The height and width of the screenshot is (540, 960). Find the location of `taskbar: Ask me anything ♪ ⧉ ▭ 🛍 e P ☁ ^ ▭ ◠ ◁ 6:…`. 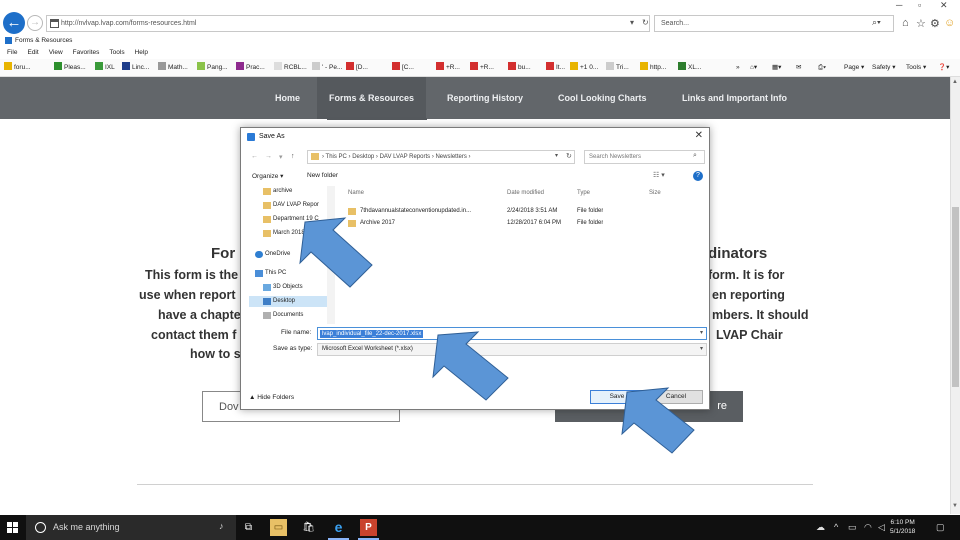

taskbar: Ask me anything ♪ ⧉ ▭ 🛍 e P ☁ ^ ▭ ◠ ◁ 6:… is located at coordinates (480, 527).